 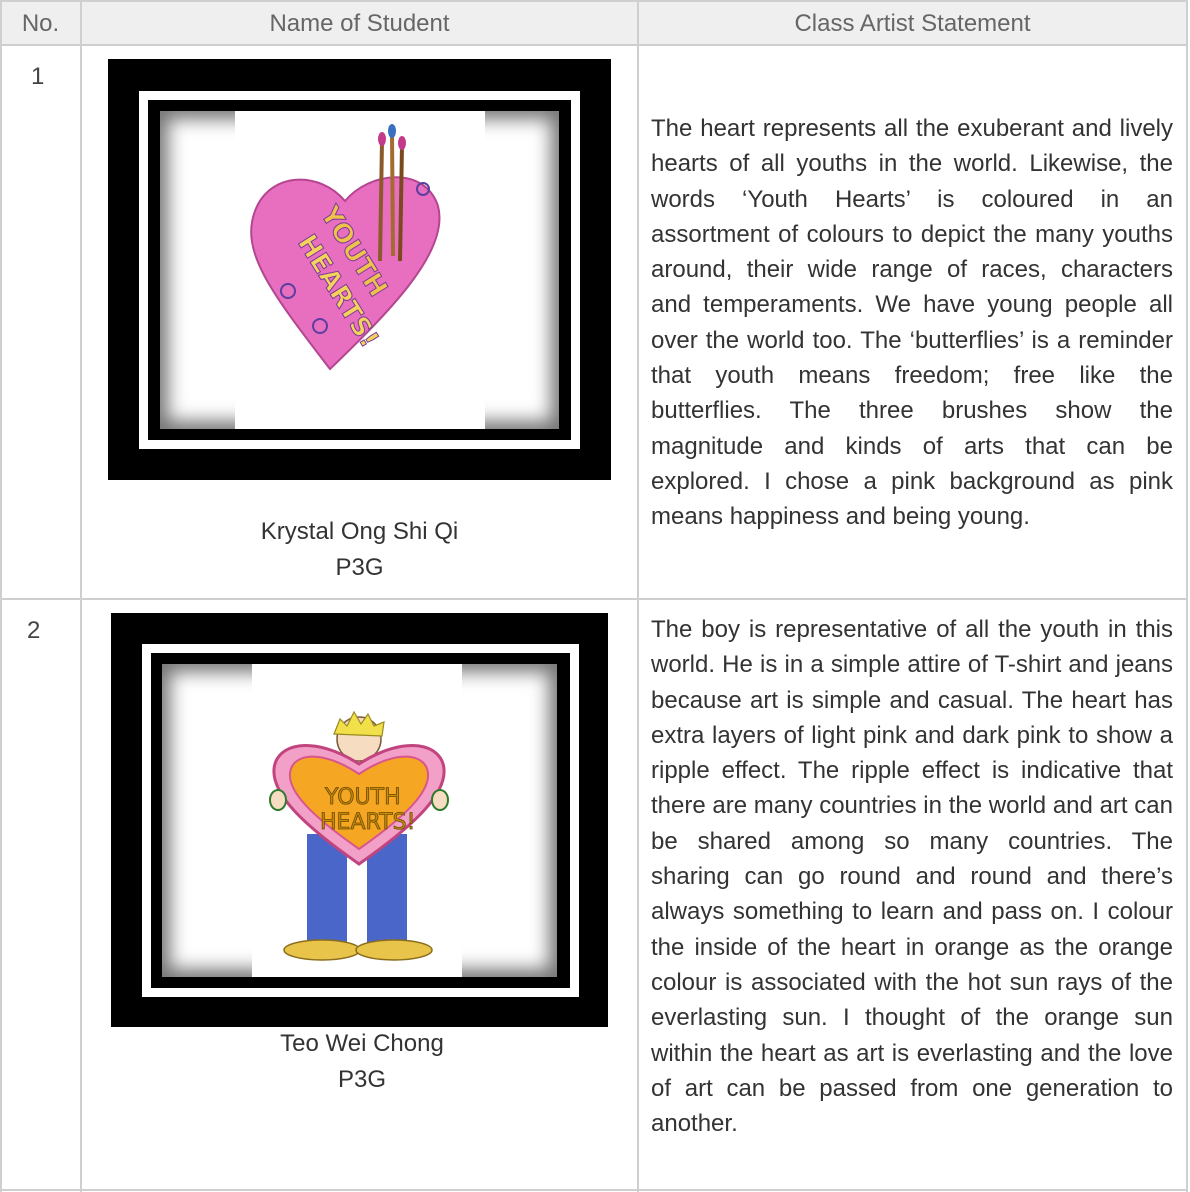 What do you see at coordinates (34, 630) in the screenshot?
I see `row-number: 2` at bounding box center [34, 630].